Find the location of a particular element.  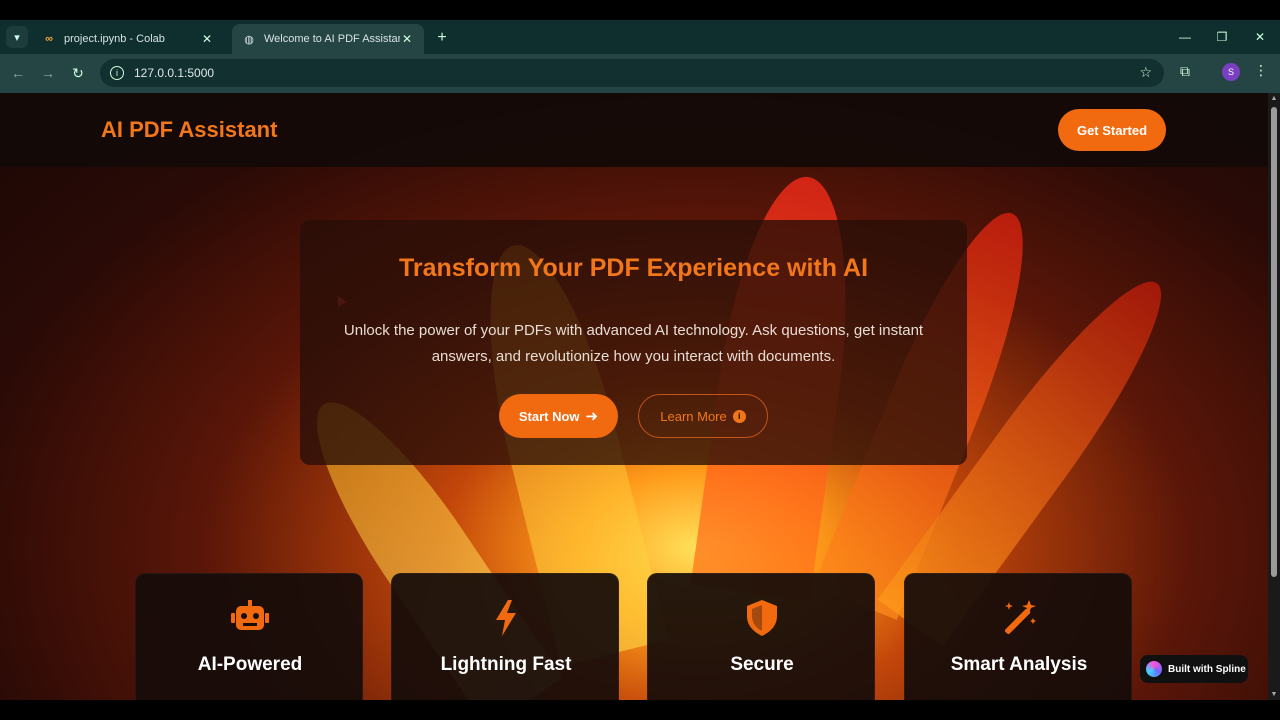

feature-card-ai-powered: AI-Powered is located at coordinates (249, 636).